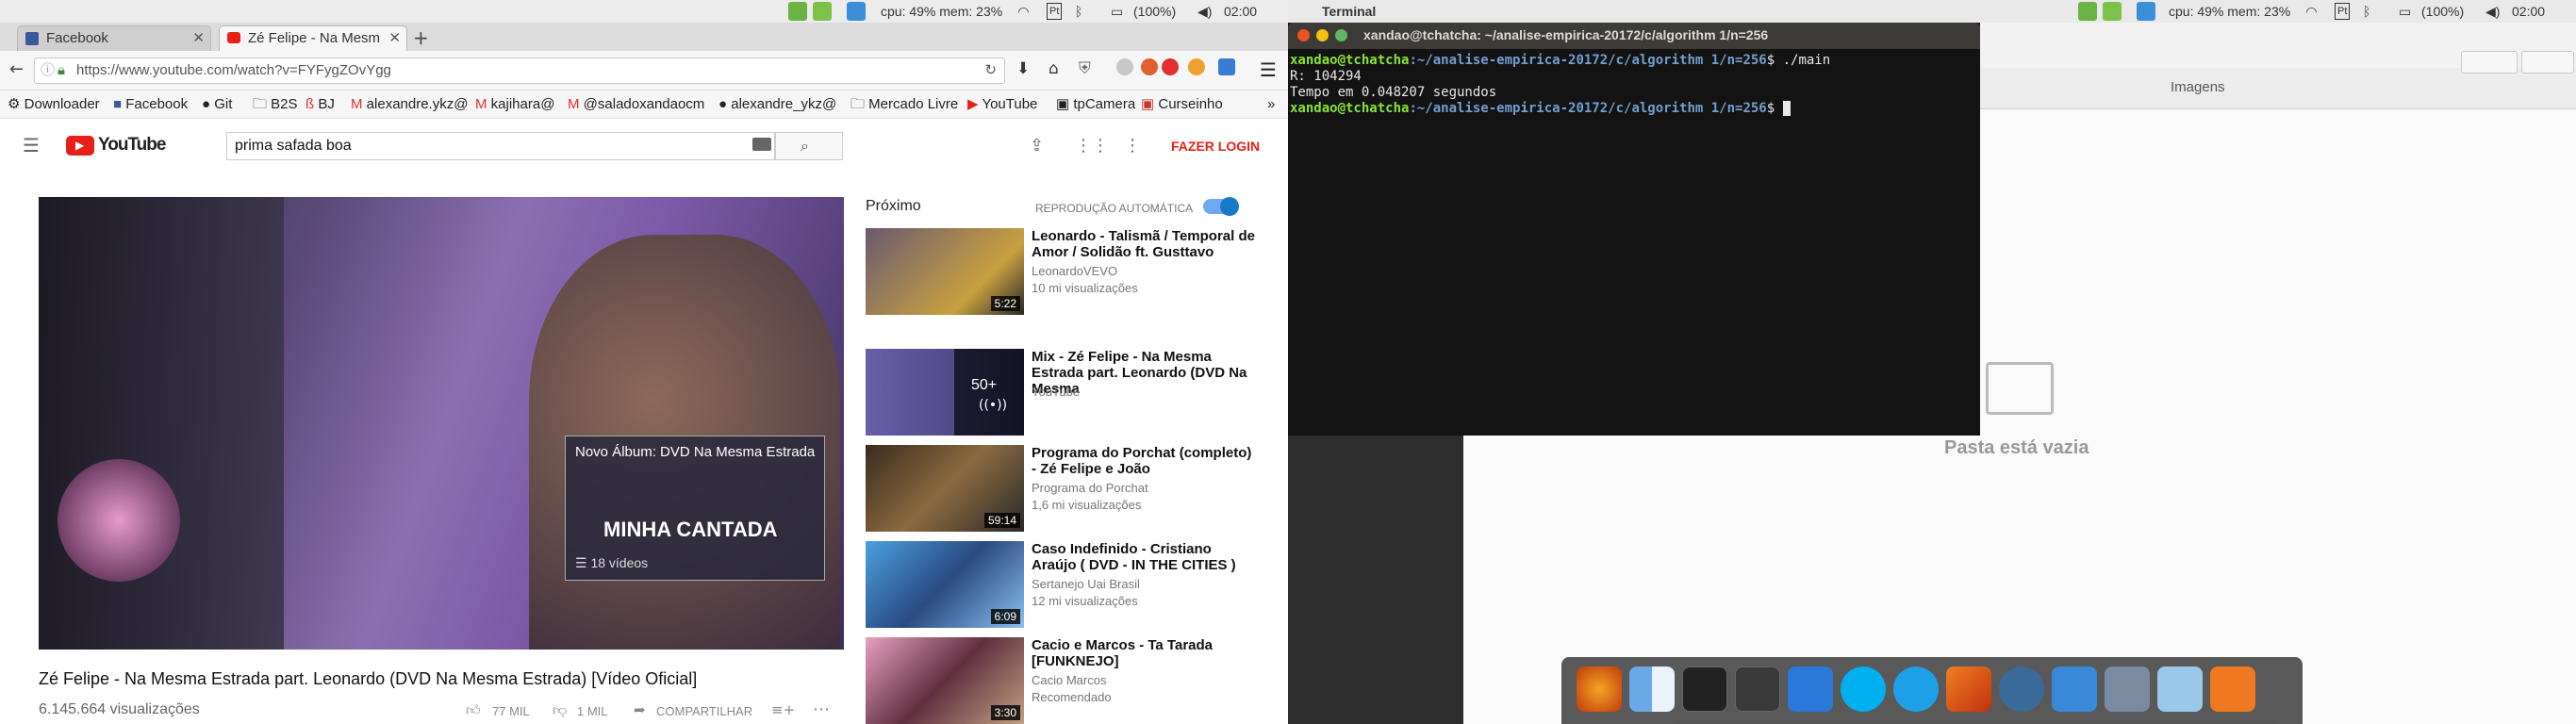 The width and height of the screenshot is (2576, 724). Describe the element at coordinates (409, 104) in the screenshot. I see `bookmark-gmail: M alexandre.ykz@` at that location.